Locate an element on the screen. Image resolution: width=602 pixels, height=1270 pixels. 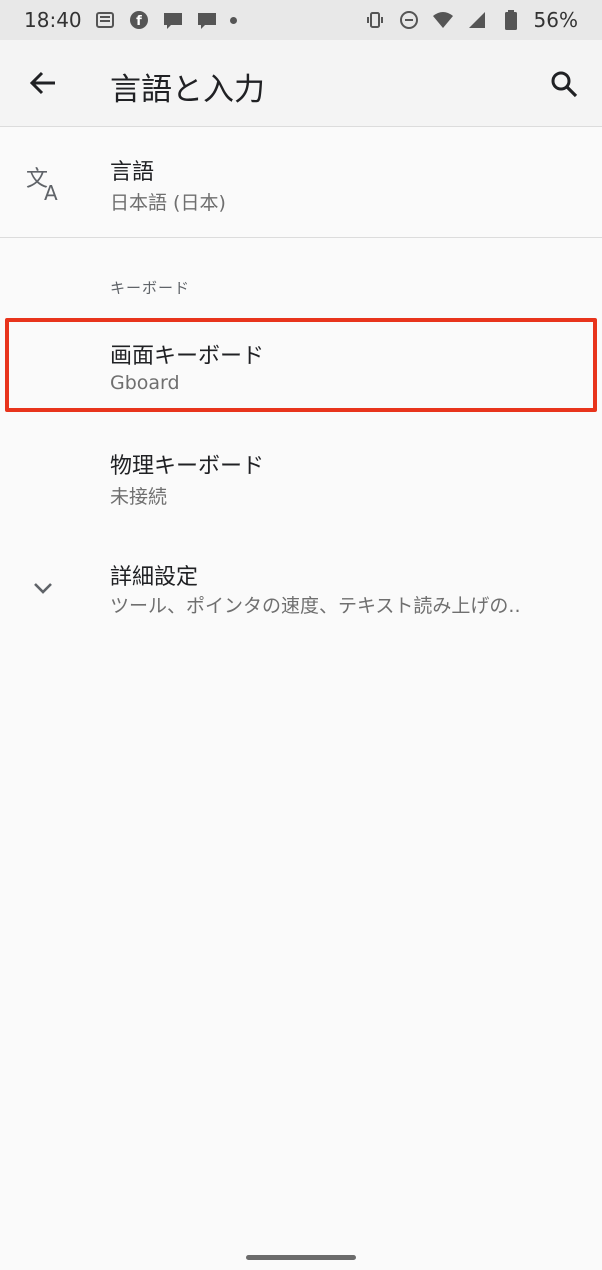
status-right: 56% is located at coordinates (471, 20).